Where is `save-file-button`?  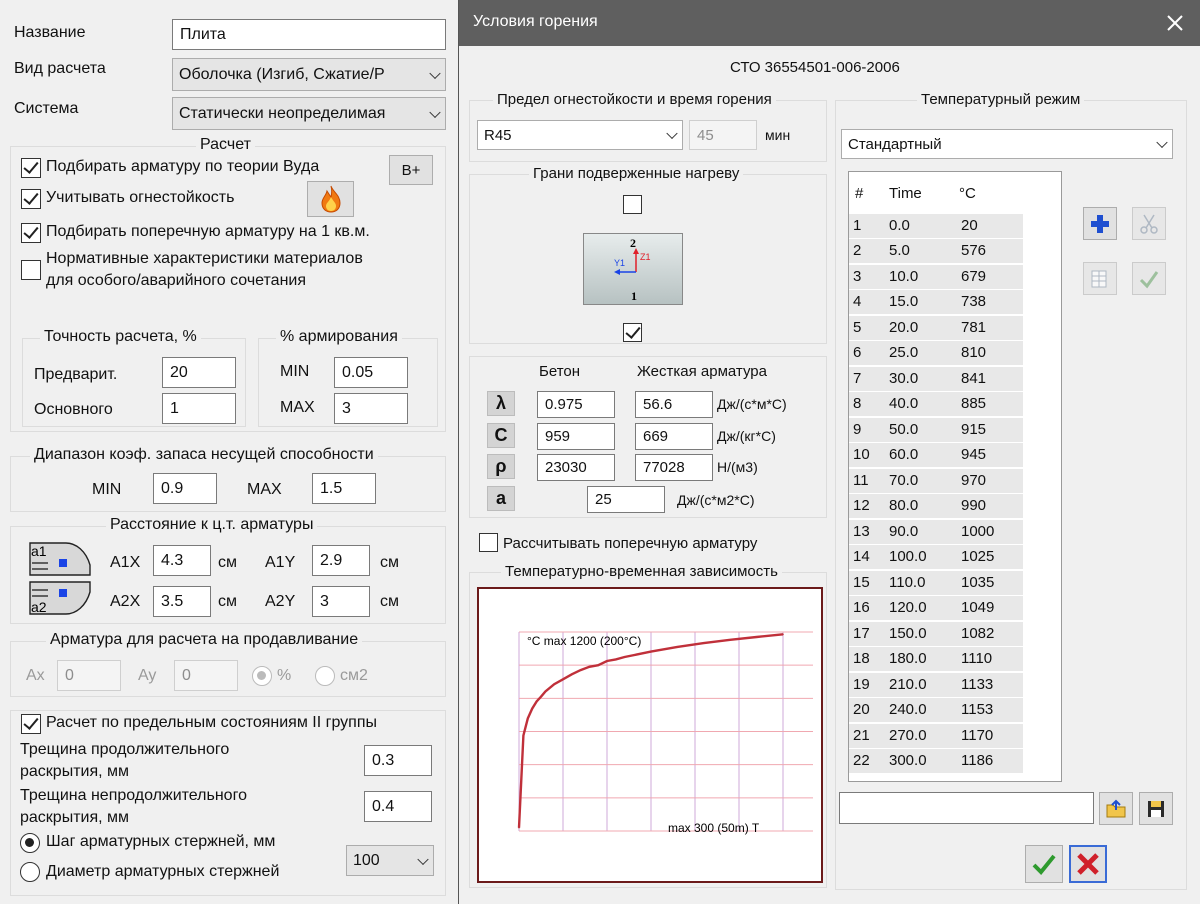 save-file-button is located at coordinates (1156, 808).